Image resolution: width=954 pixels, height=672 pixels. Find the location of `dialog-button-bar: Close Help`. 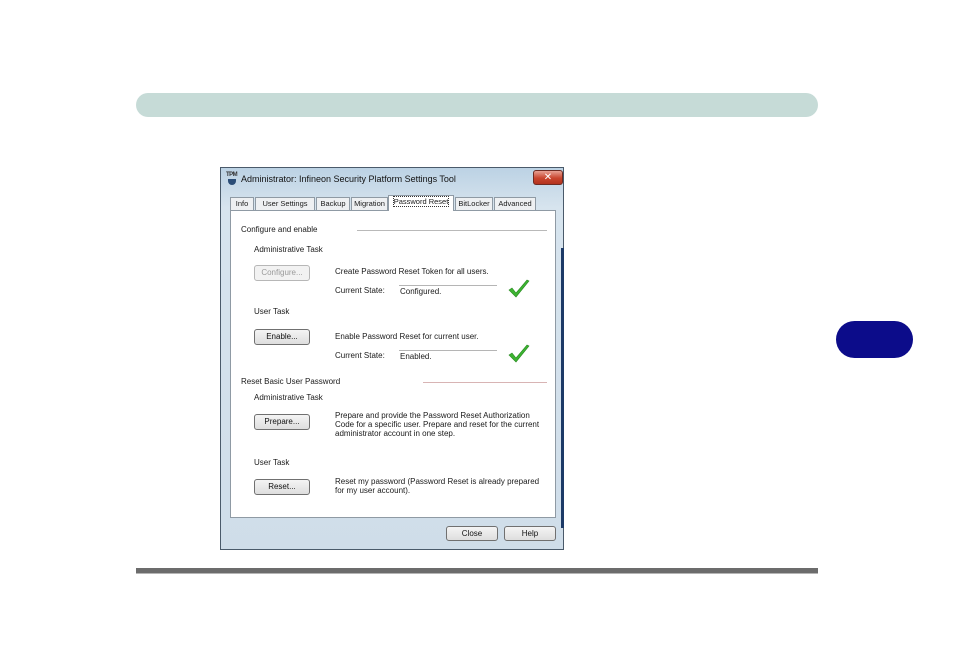

dialog-button-bar: Close Help is located at coordinates (392, 535).